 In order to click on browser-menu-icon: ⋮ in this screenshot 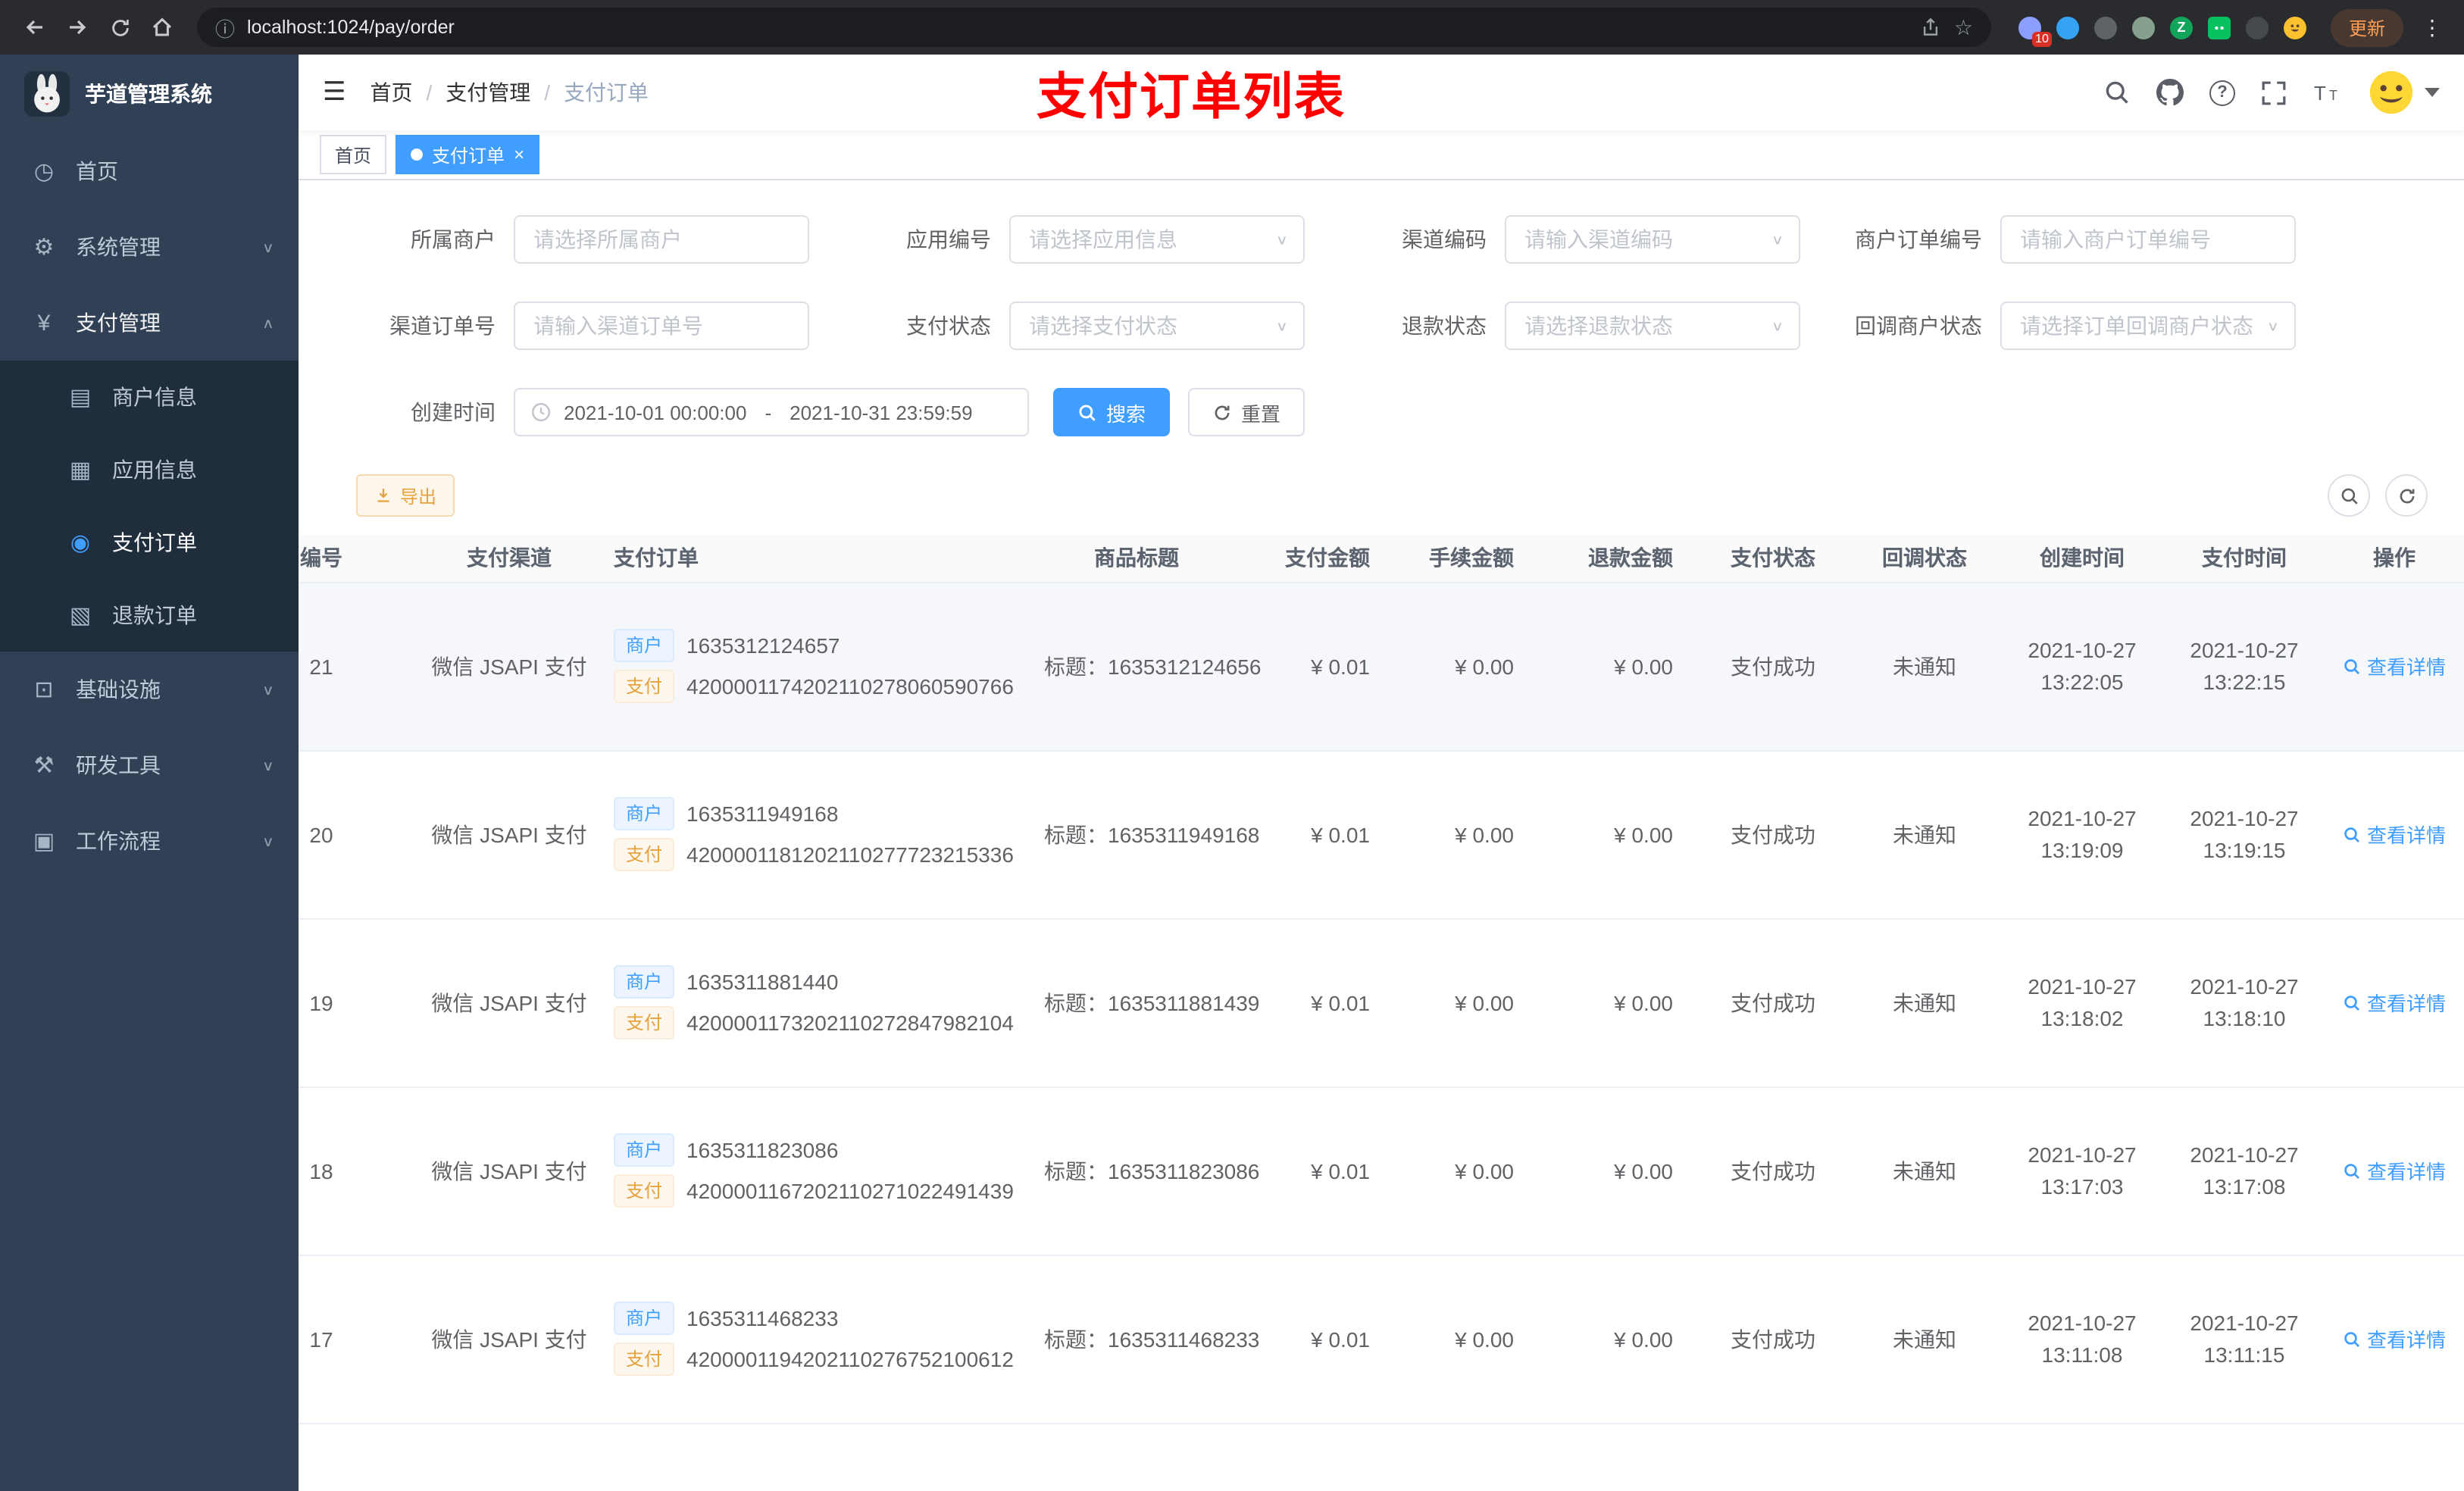, I will do `click(2432, 27)`.